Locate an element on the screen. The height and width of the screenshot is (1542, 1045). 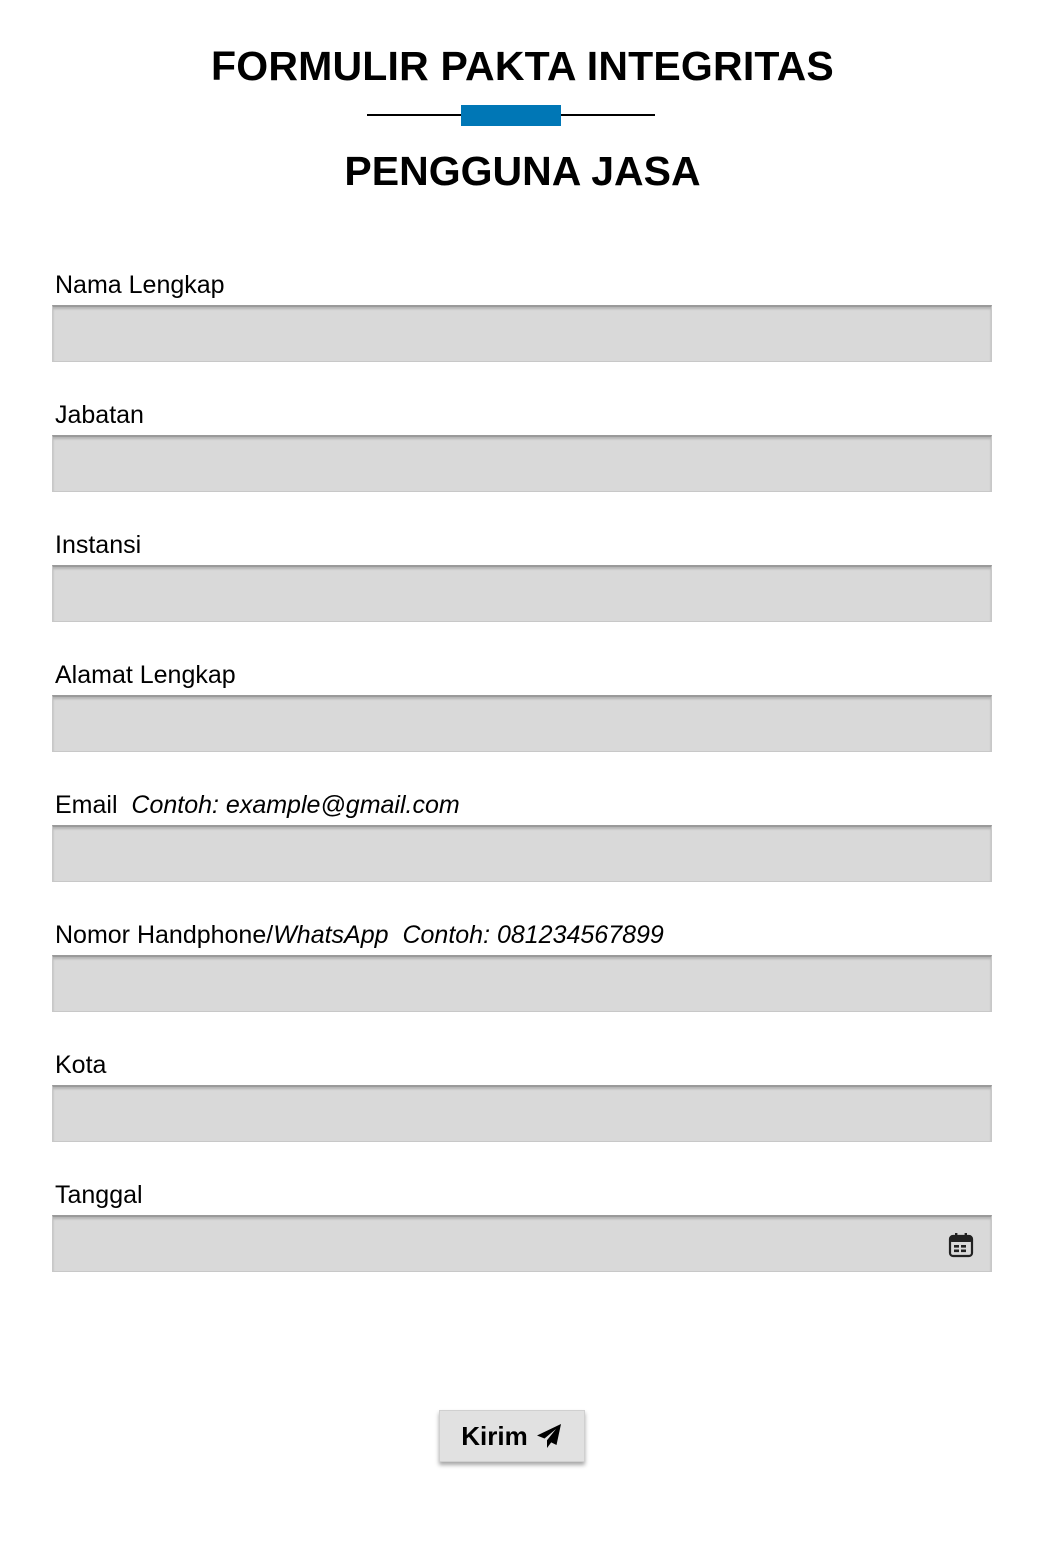
jabatan-label: Jabatan is located at coordinates (99, 415).